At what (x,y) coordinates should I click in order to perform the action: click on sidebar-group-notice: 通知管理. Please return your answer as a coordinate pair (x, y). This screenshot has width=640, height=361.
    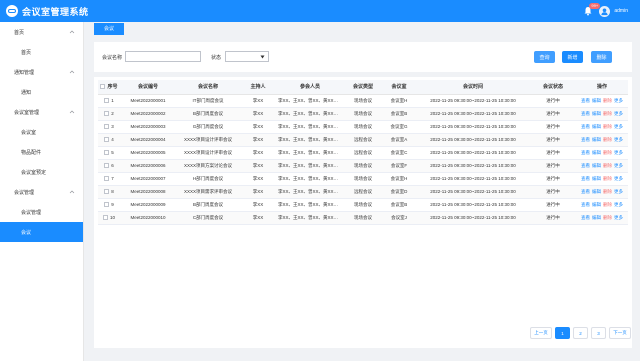
    Looking at the image, I should click on (41, 72).